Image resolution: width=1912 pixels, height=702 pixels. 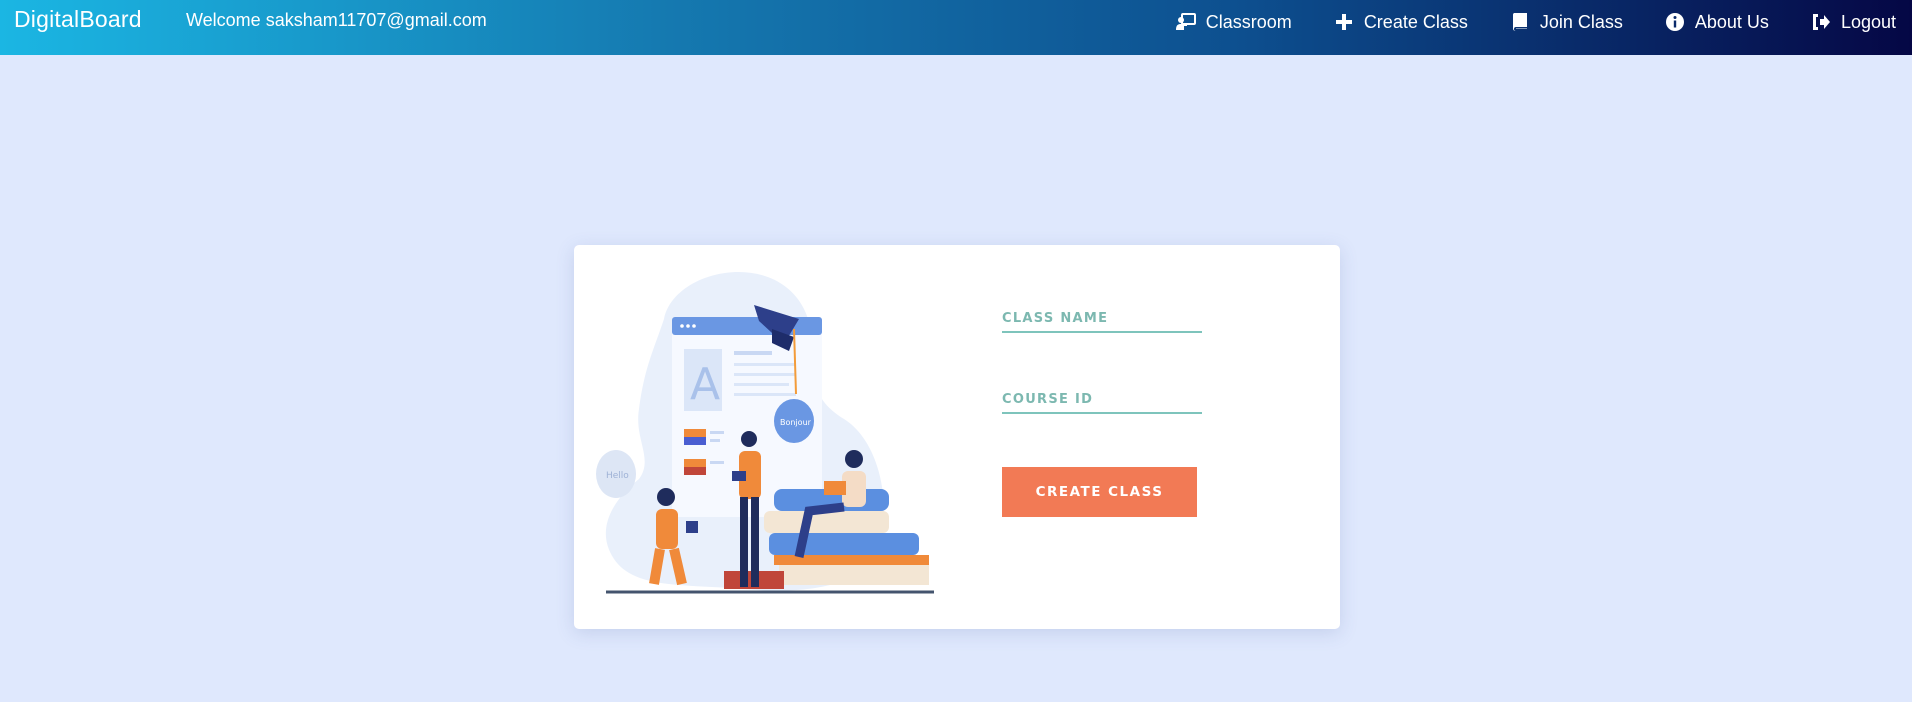 I want to click on svg-text: A, so click(x=705, y=384).